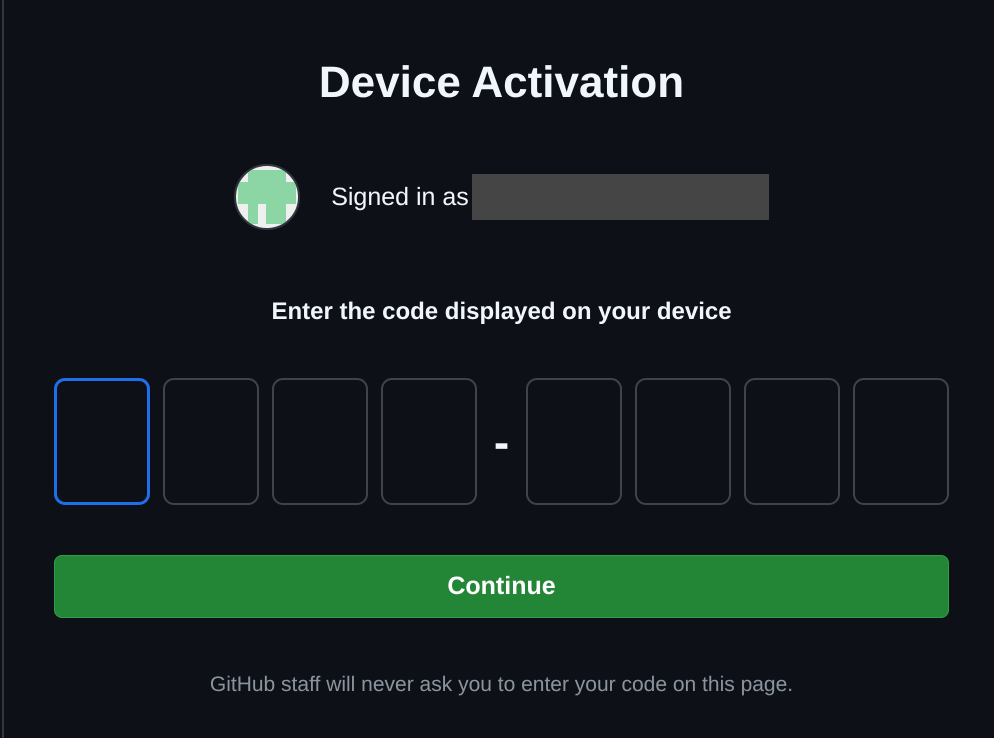 The image size is (994, 738). Describe the element at coordinates (400, 197) in the screenshot. I see `signed-in-label: Signed in as` at that location.